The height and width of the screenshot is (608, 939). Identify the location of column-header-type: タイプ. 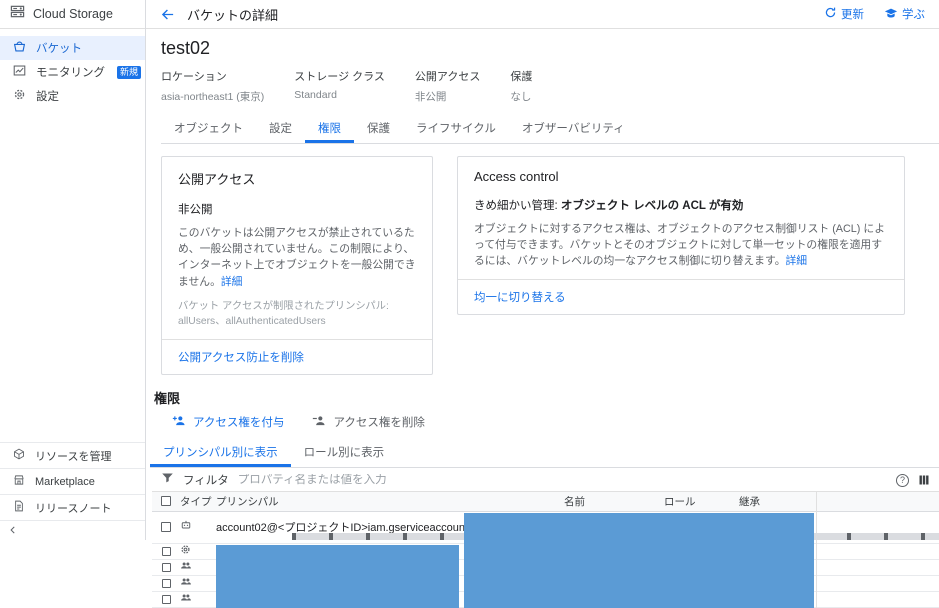
(196, 501).